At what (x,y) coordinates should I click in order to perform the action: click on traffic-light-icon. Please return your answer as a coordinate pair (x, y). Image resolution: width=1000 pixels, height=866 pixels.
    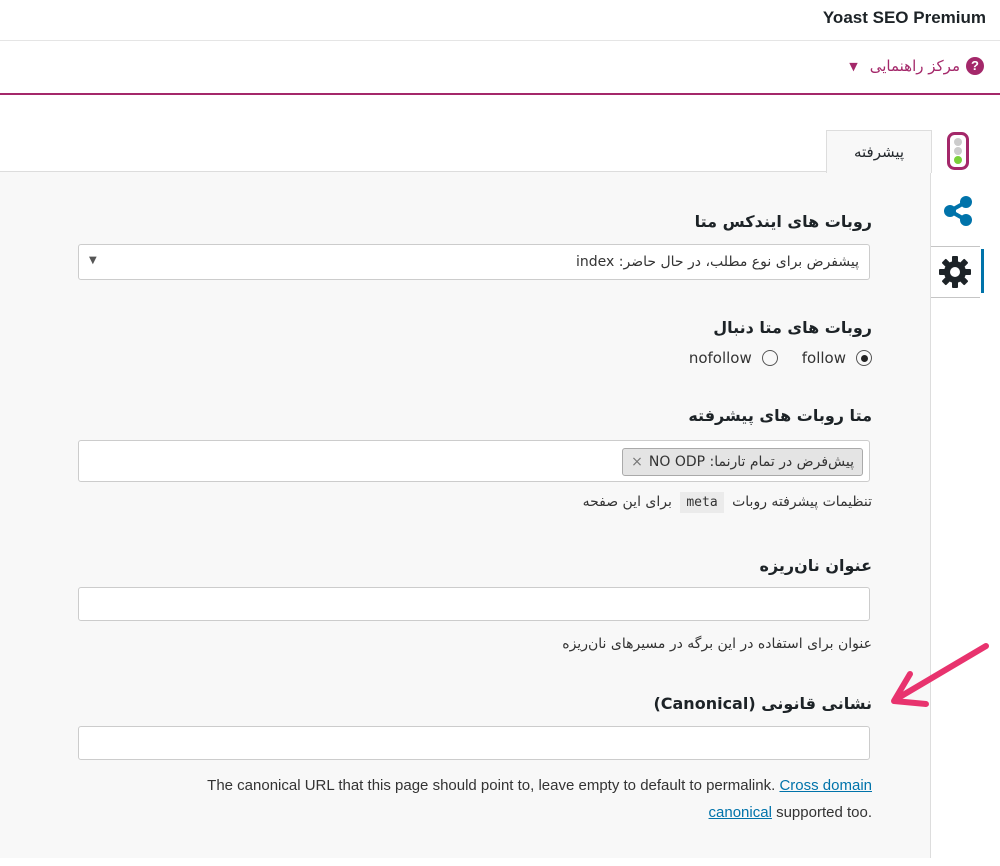
    Looking at the image, I should click on (958, 151).